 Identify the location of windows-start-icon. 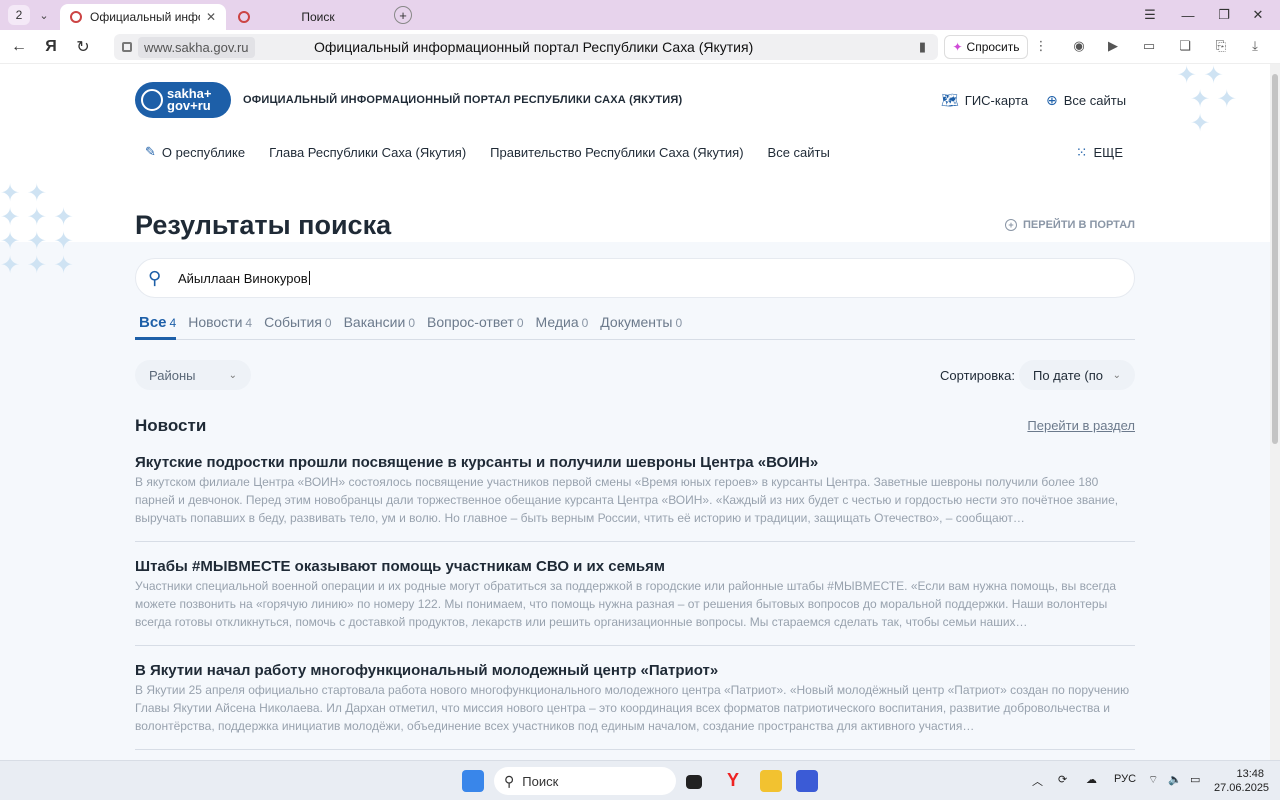
(473, 781).